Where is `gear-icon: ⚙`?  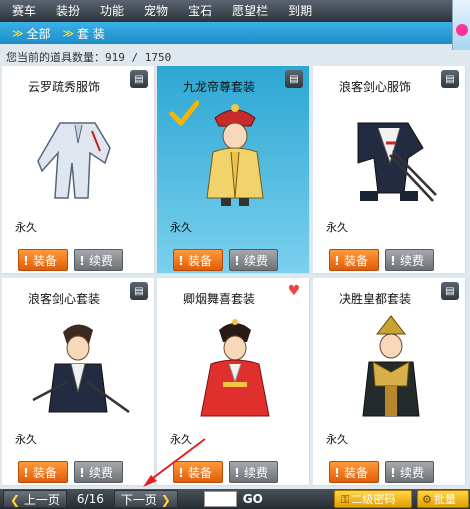 gear-icon: ⚙ is located at coordinates (427, 499).